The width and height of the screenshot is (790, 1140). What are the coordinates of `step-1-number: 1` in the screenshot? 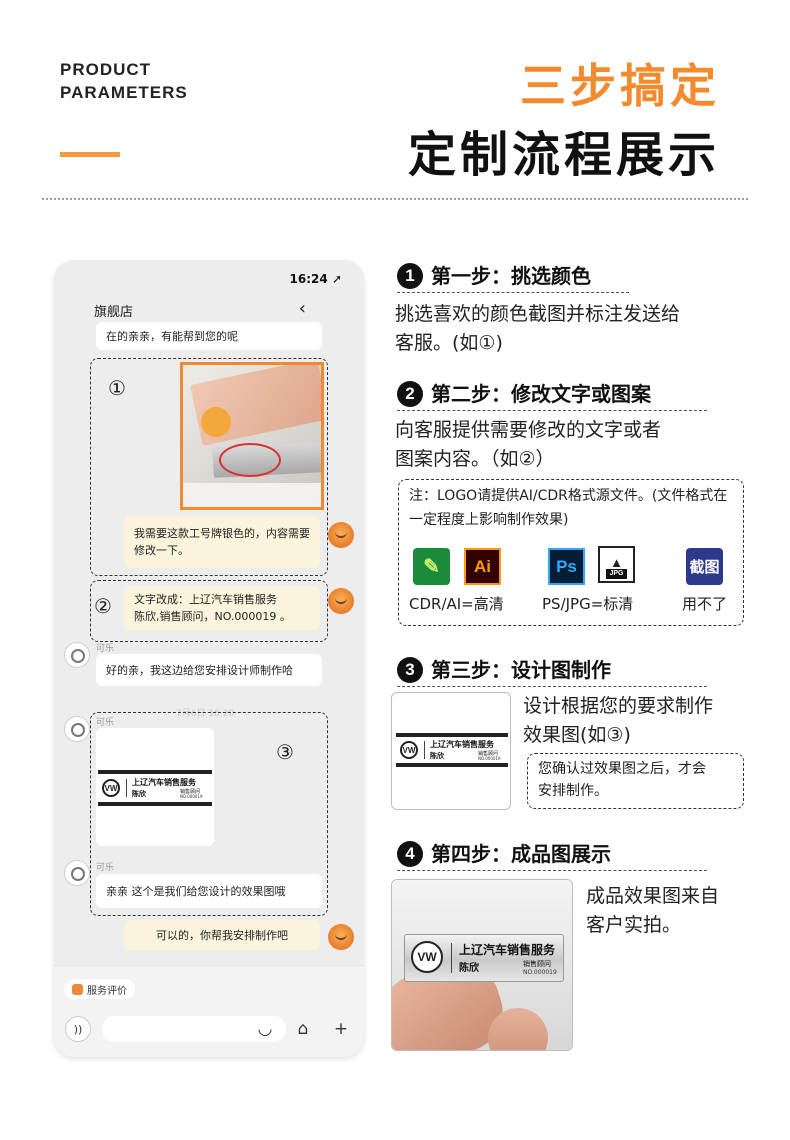 It's located at (410, 276).